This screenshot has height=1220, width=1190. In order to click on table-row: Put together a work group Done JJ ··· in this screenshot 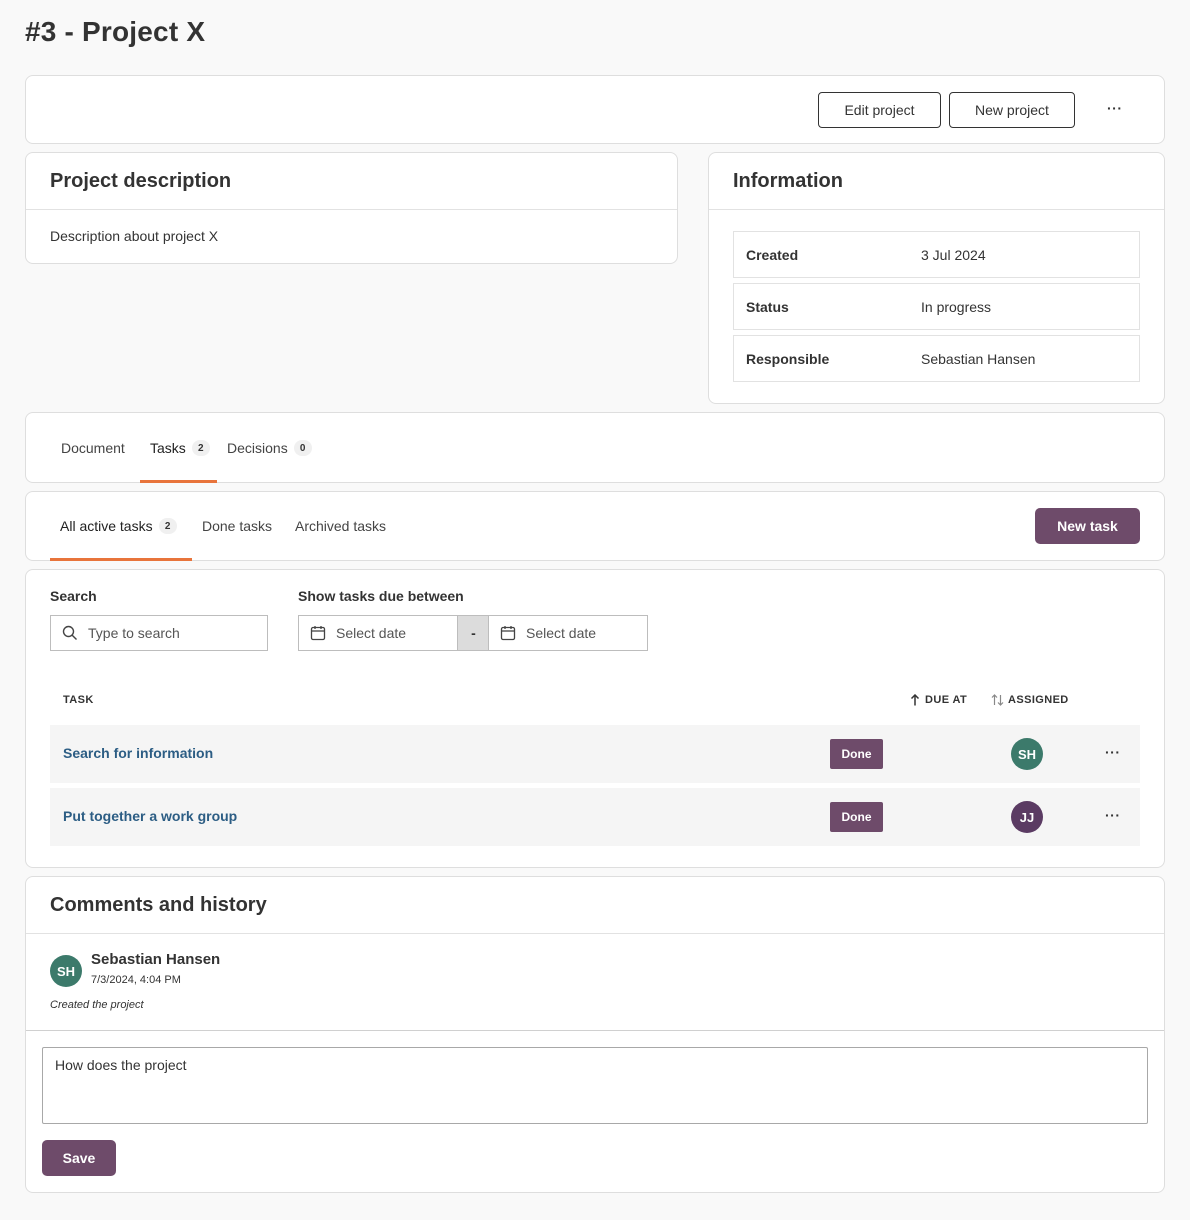, I will do `click(595, 817)`.